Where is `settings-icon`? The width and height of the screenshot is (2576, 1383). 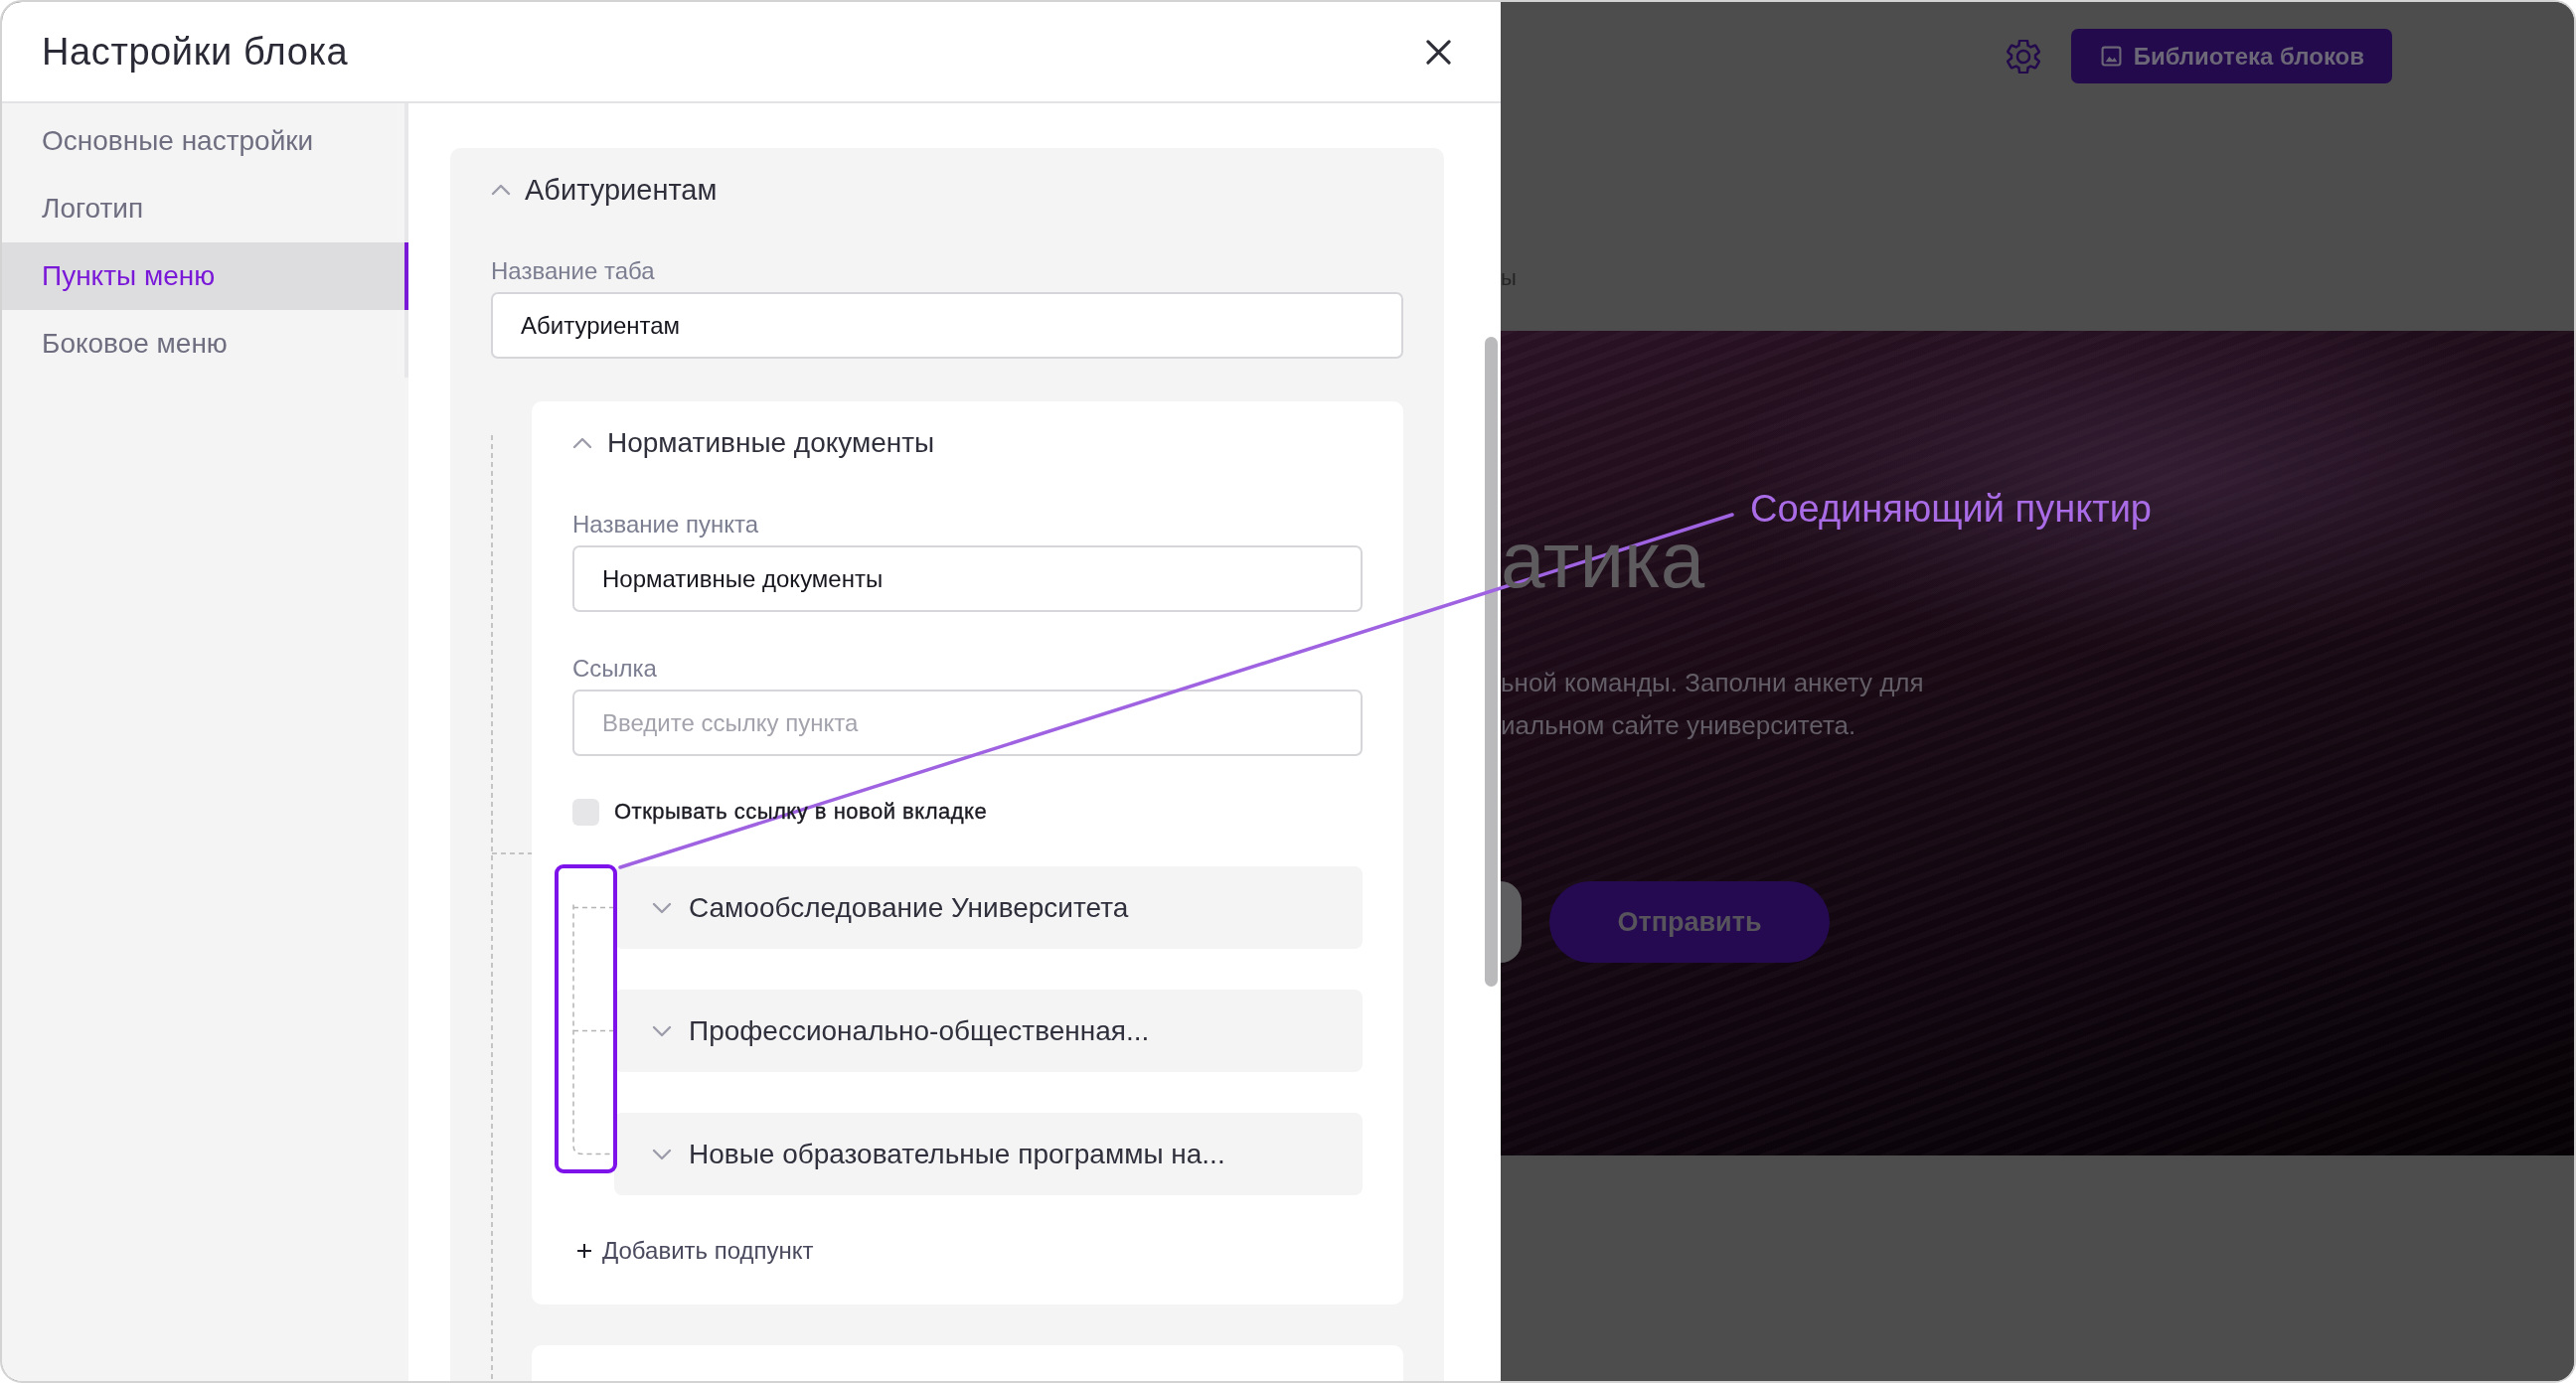
settings-icon is located at coordinates (2023, 57).